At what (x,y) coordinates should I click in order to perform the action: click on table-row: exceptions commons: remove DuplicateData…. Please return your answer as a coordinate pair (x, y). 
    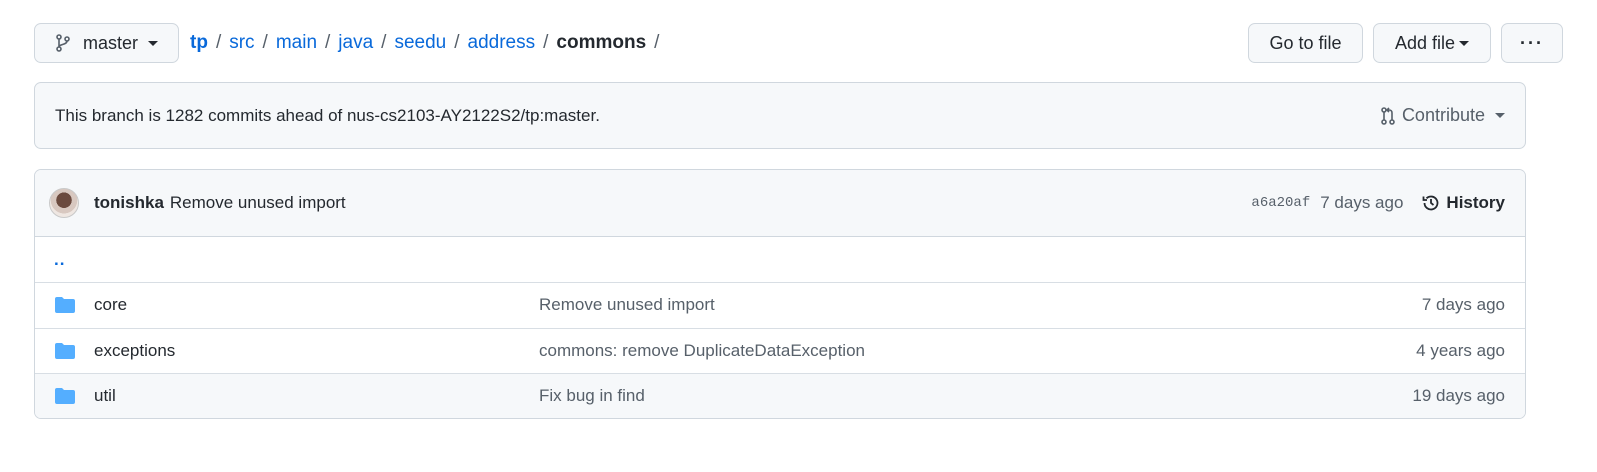
    Looking at the image, I should click on (780, 350).